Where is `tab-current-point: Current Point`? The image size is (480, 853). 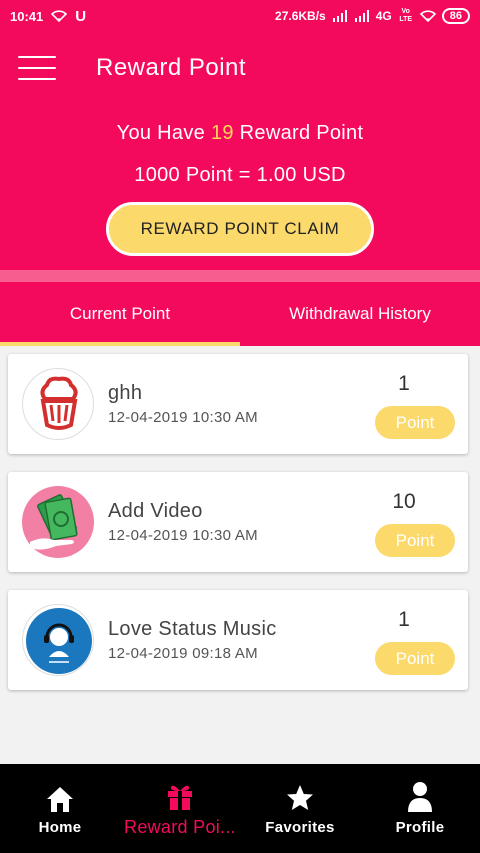 tab-current-point: Current Point is located at coordinates (120, 314).